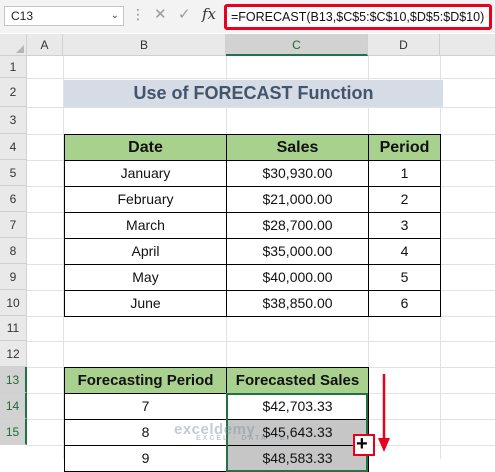 The width and height of the screenshot is (495, 472). Describe the element at coordinates (13, 303) in the screenshot. I see `row-header-10: 10` at that location.